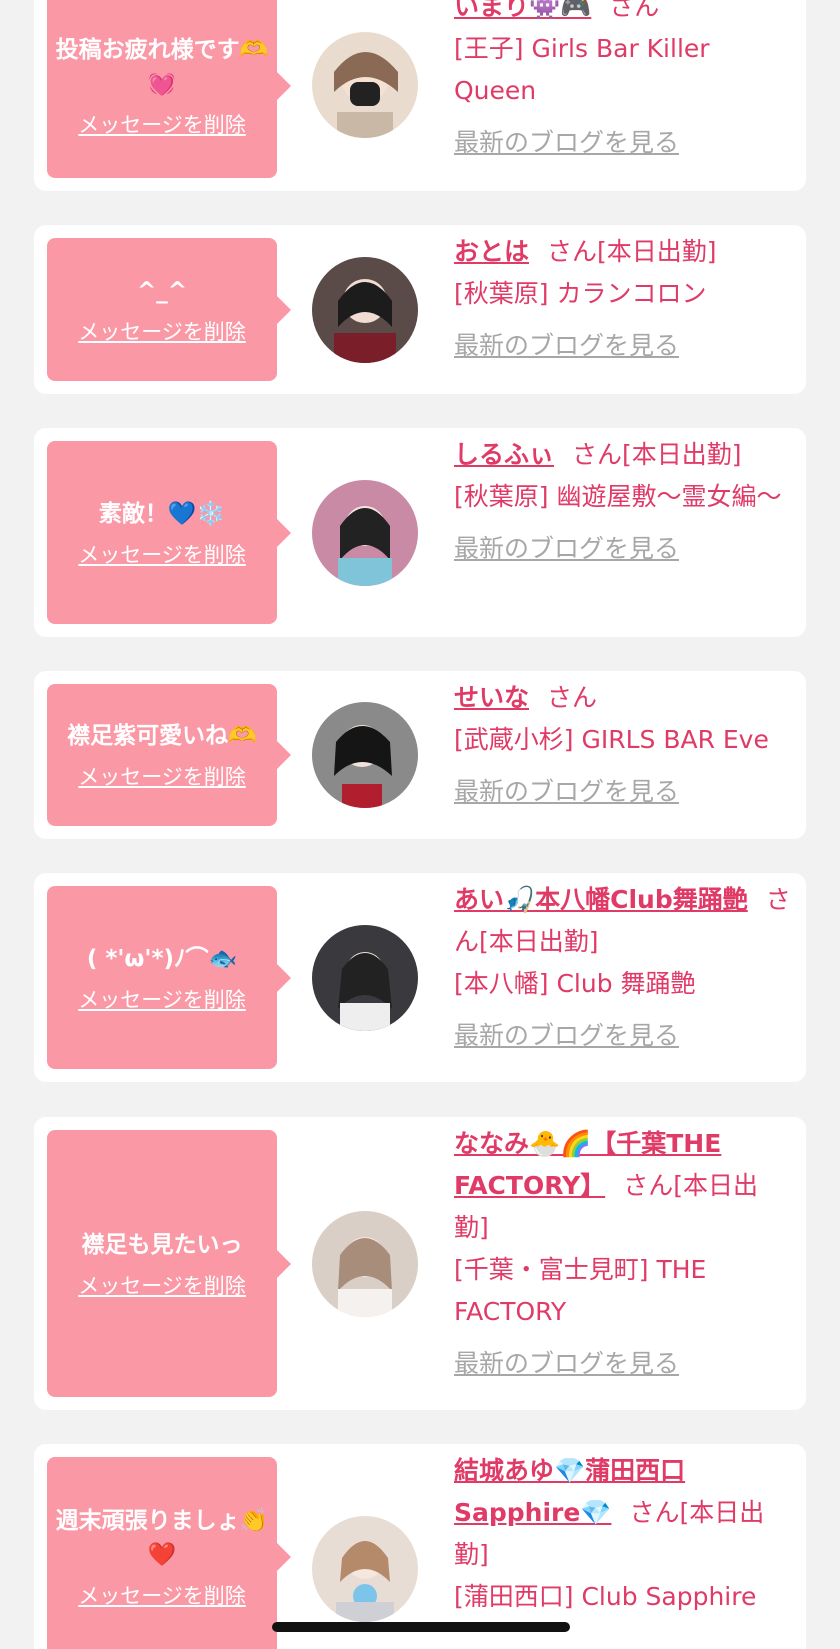  Describe the element at coordinates (162, 977) in the screenshot. I see `message-bubble: ( *'ω'*)ﾉ⌒🐟 メッセージを削除` at that location.